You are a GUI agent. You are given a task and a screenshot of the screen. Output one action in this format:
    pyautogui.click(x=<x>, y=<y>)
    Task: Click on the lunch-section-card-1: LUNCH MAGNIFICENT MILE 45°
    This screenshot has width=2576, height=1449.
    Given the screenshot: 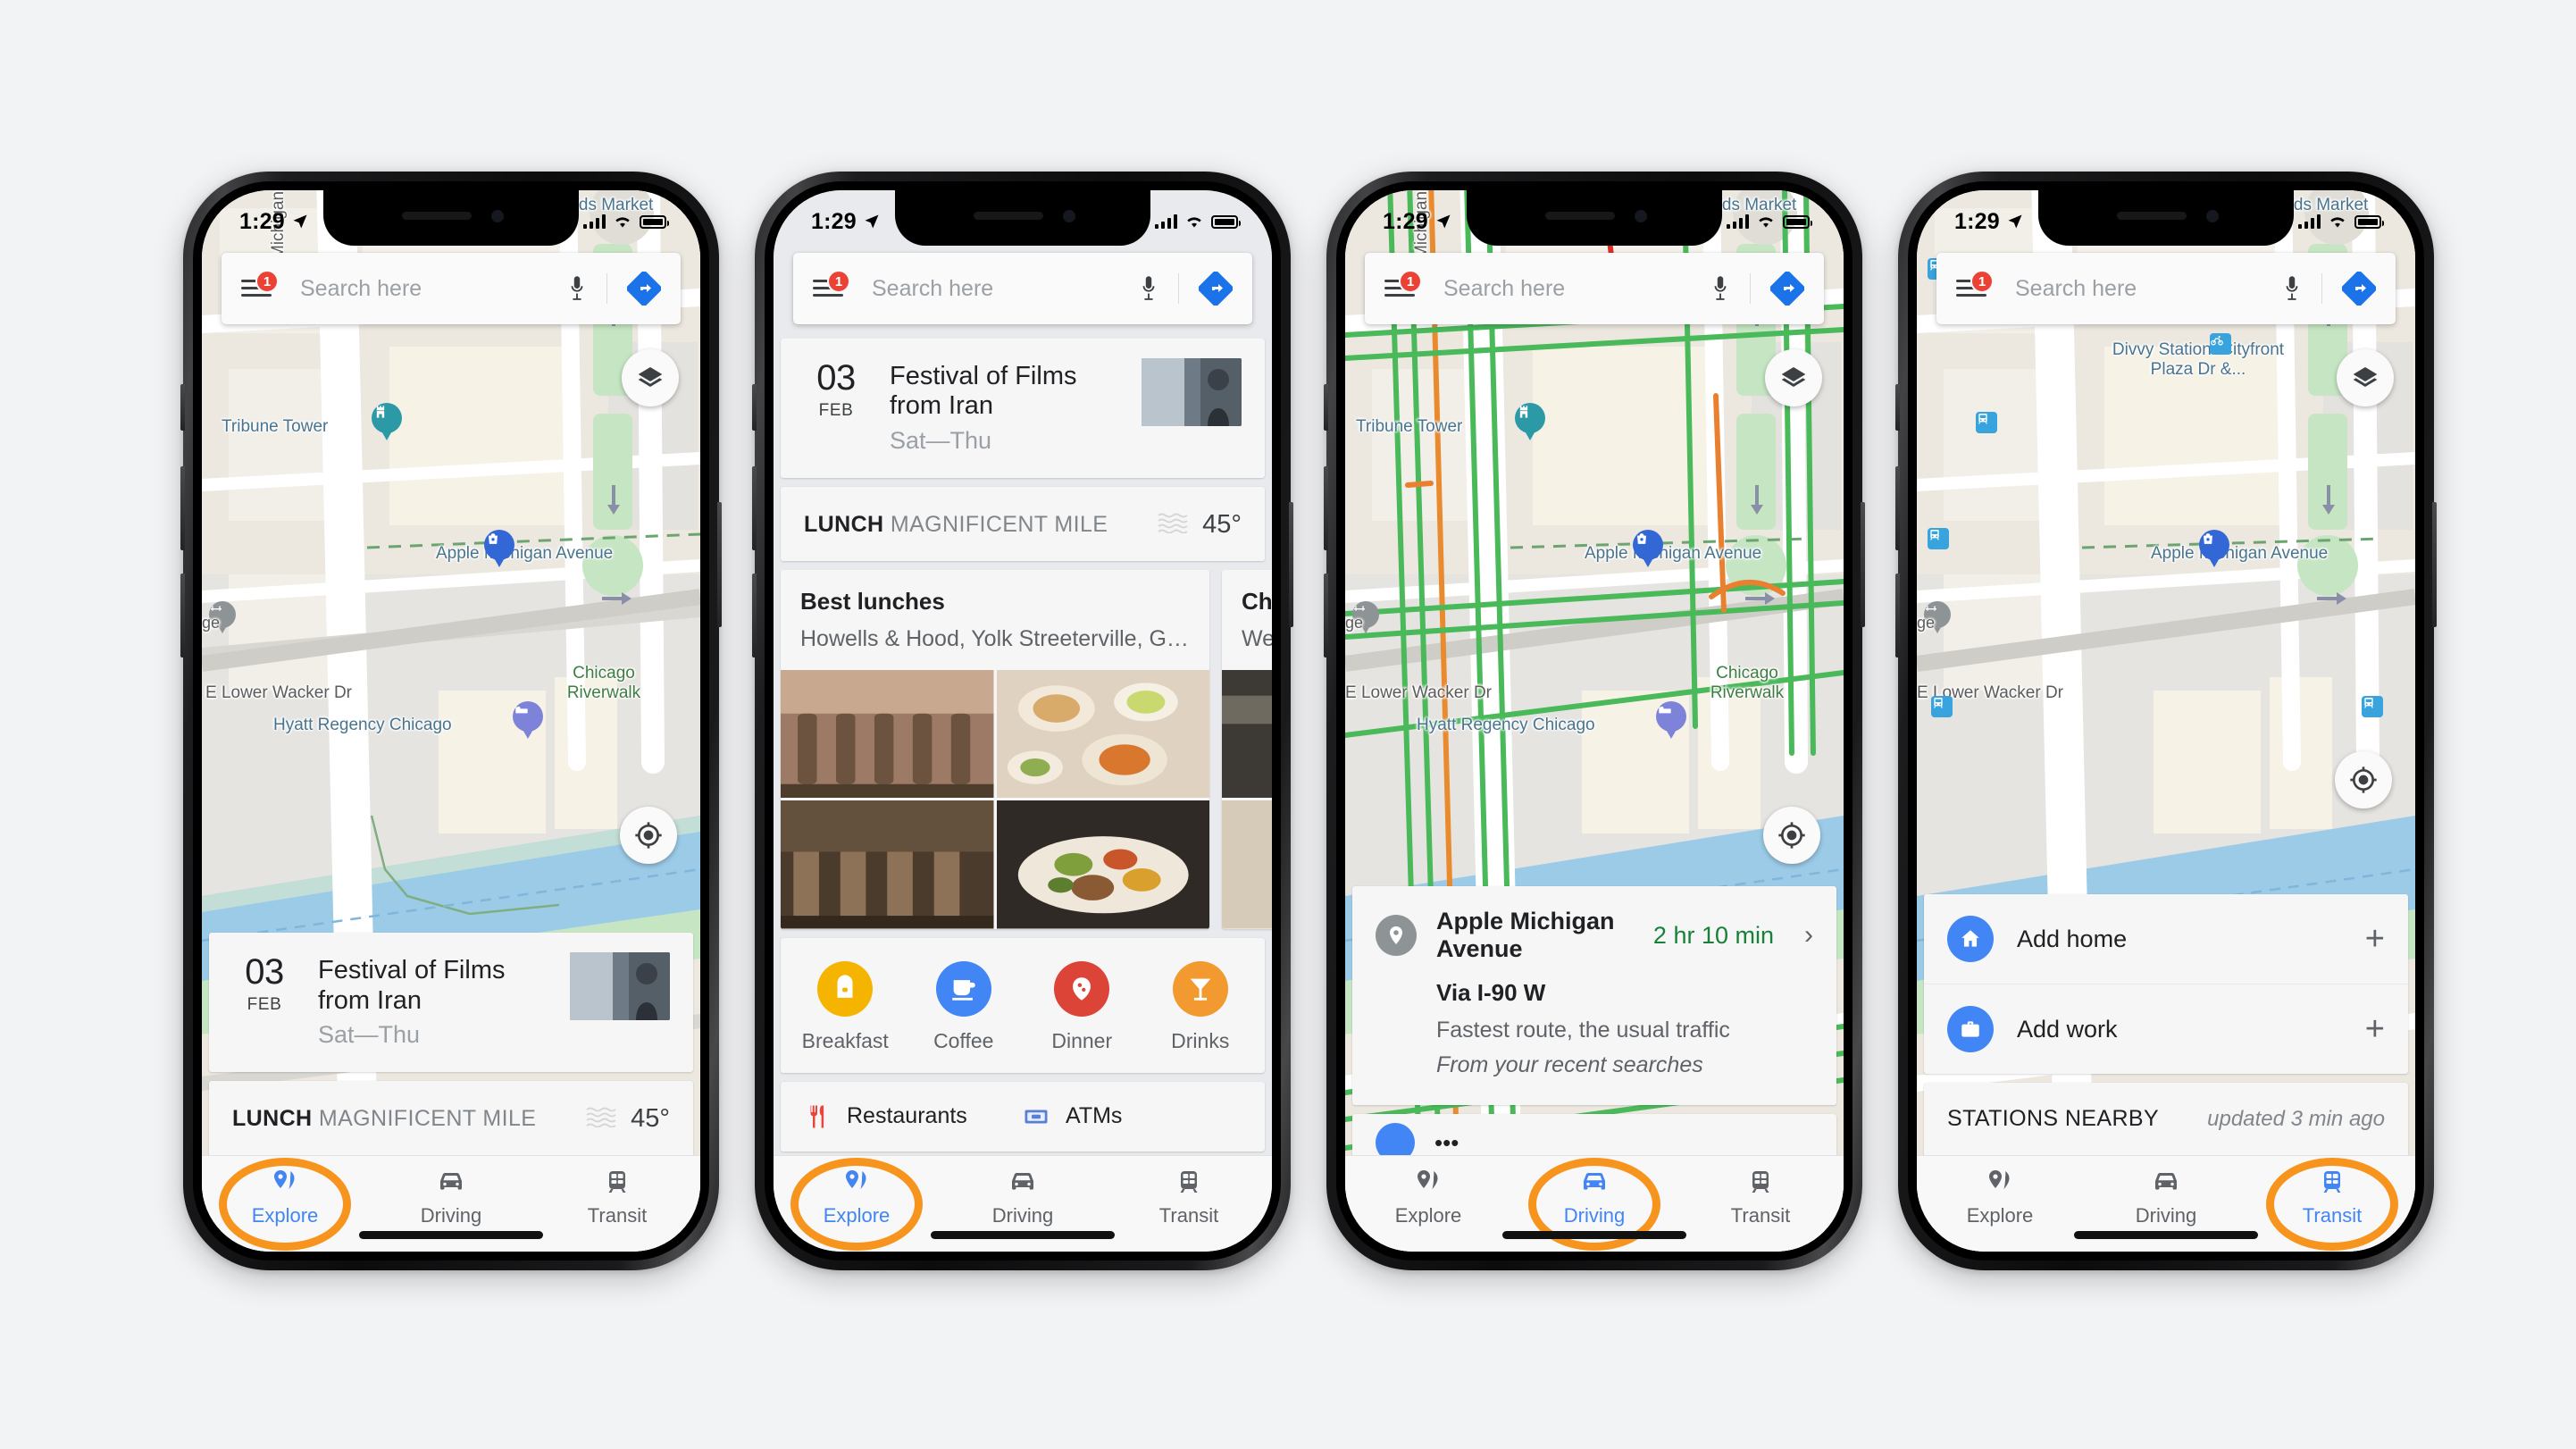 What is the action you would take?
    pyautogui.click(x=451, y=1118)
    